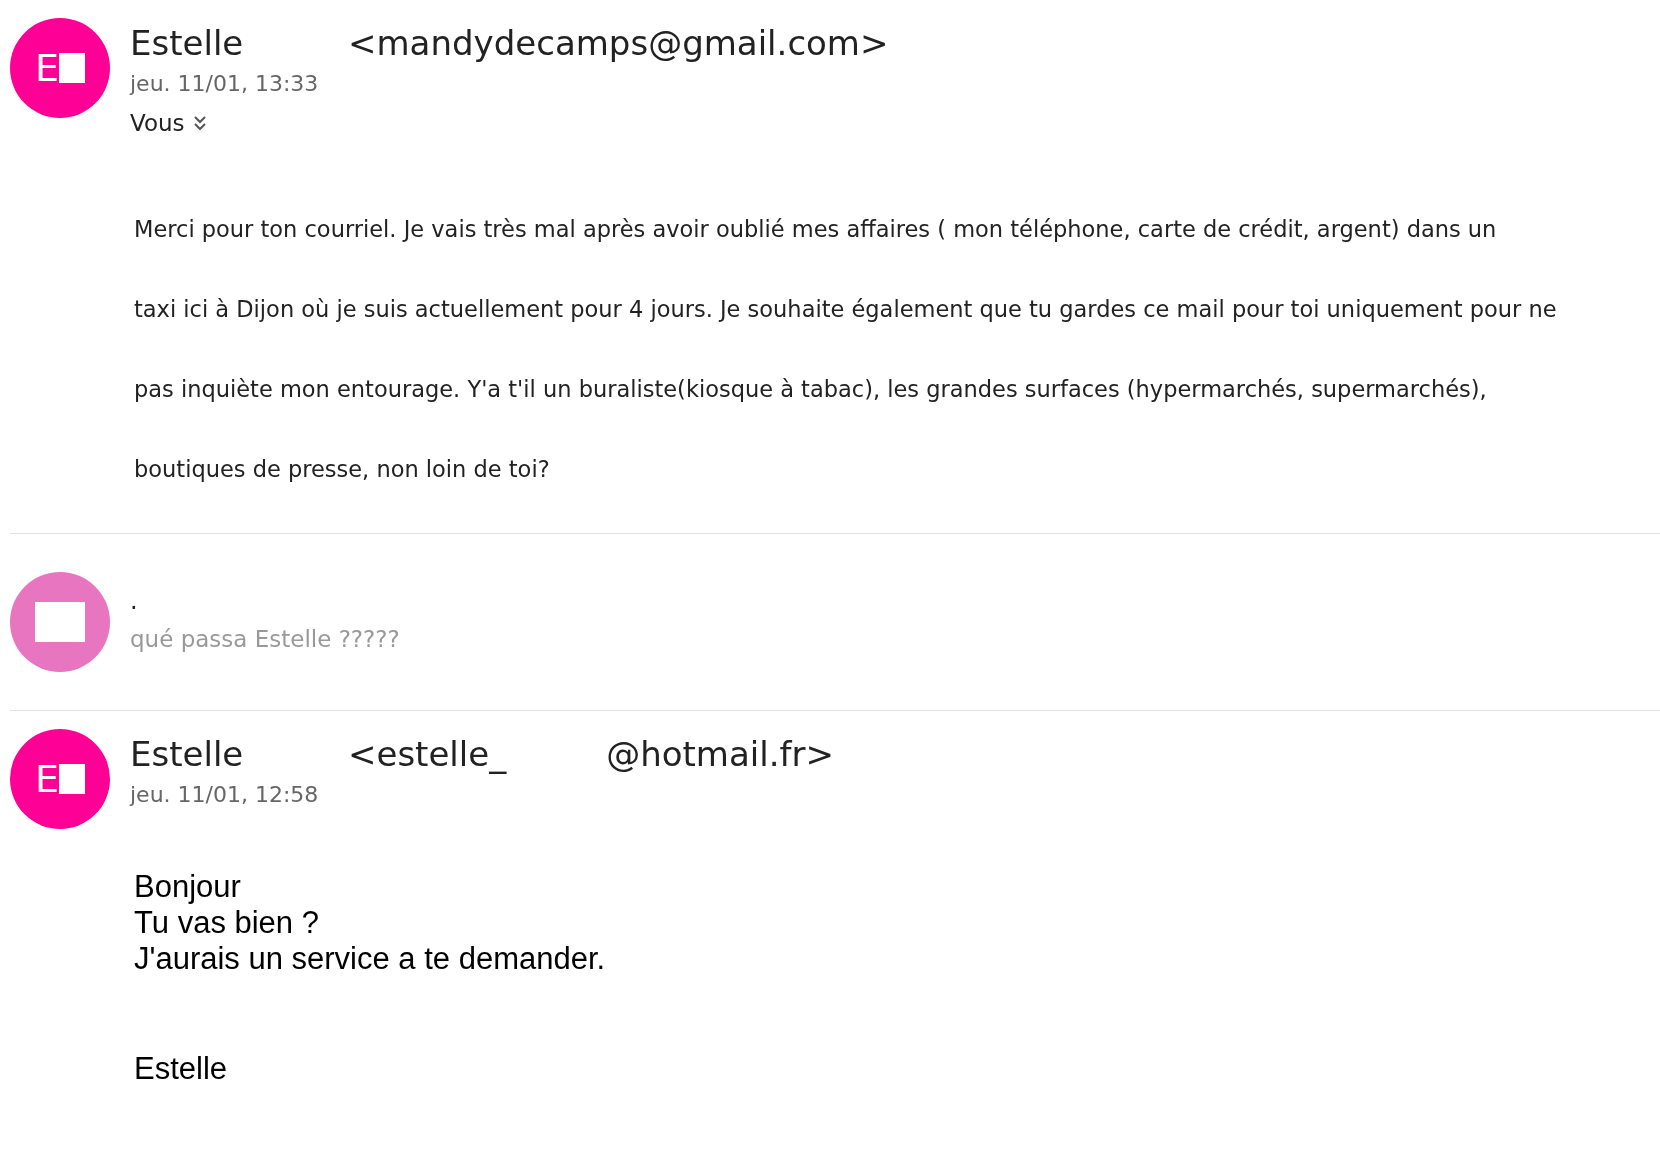  Describe the element at coordinates (227, 922) in the screenshot. I see `body-line: Tu vas bien ?` at that location.